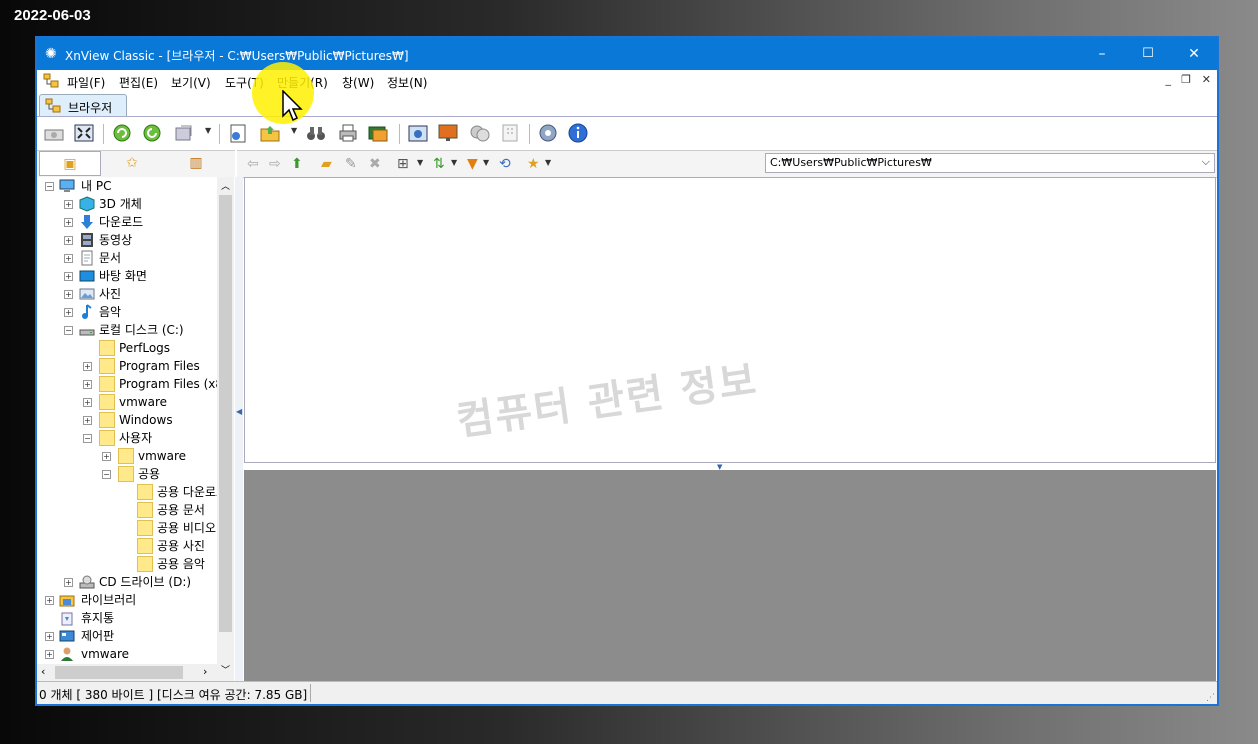 The height and width of the screenshot is (744, 1258). What do you see at coordinates (54, 133) in the screenshot?
I see `disk-icon` at bounding box center [54, 133].